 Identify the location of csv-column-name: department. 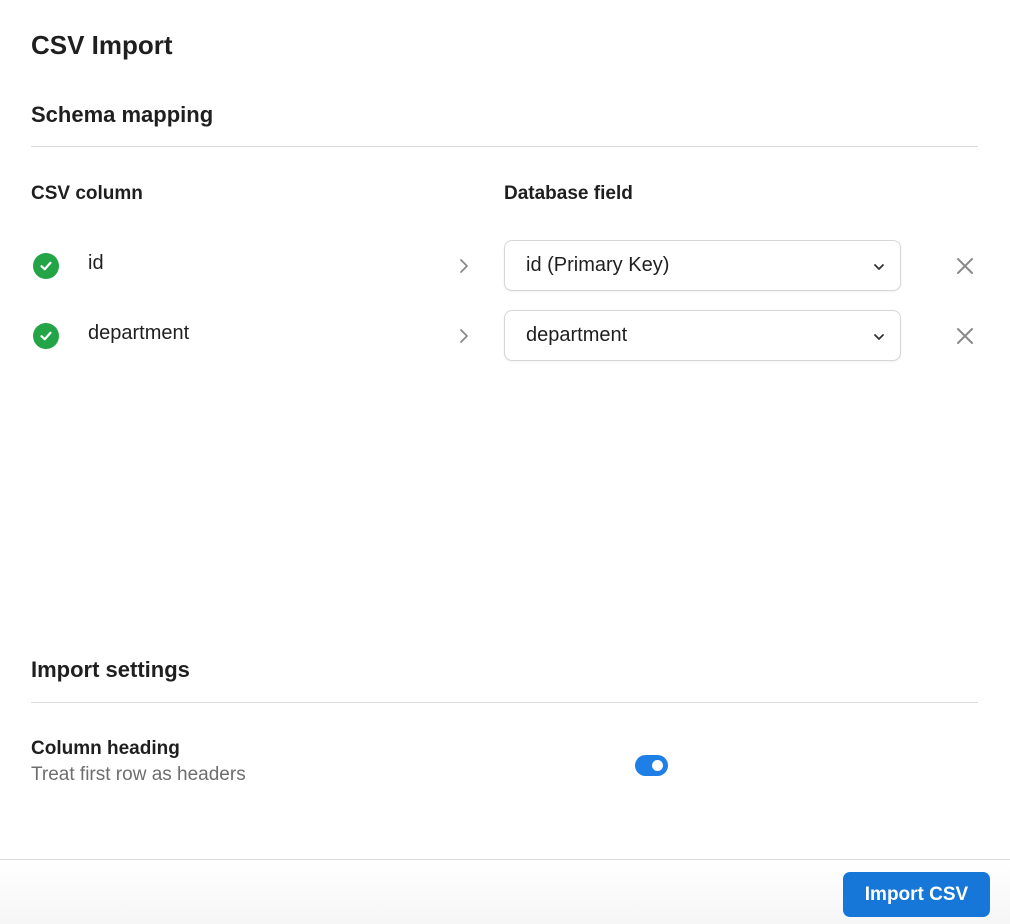
(139, 333).